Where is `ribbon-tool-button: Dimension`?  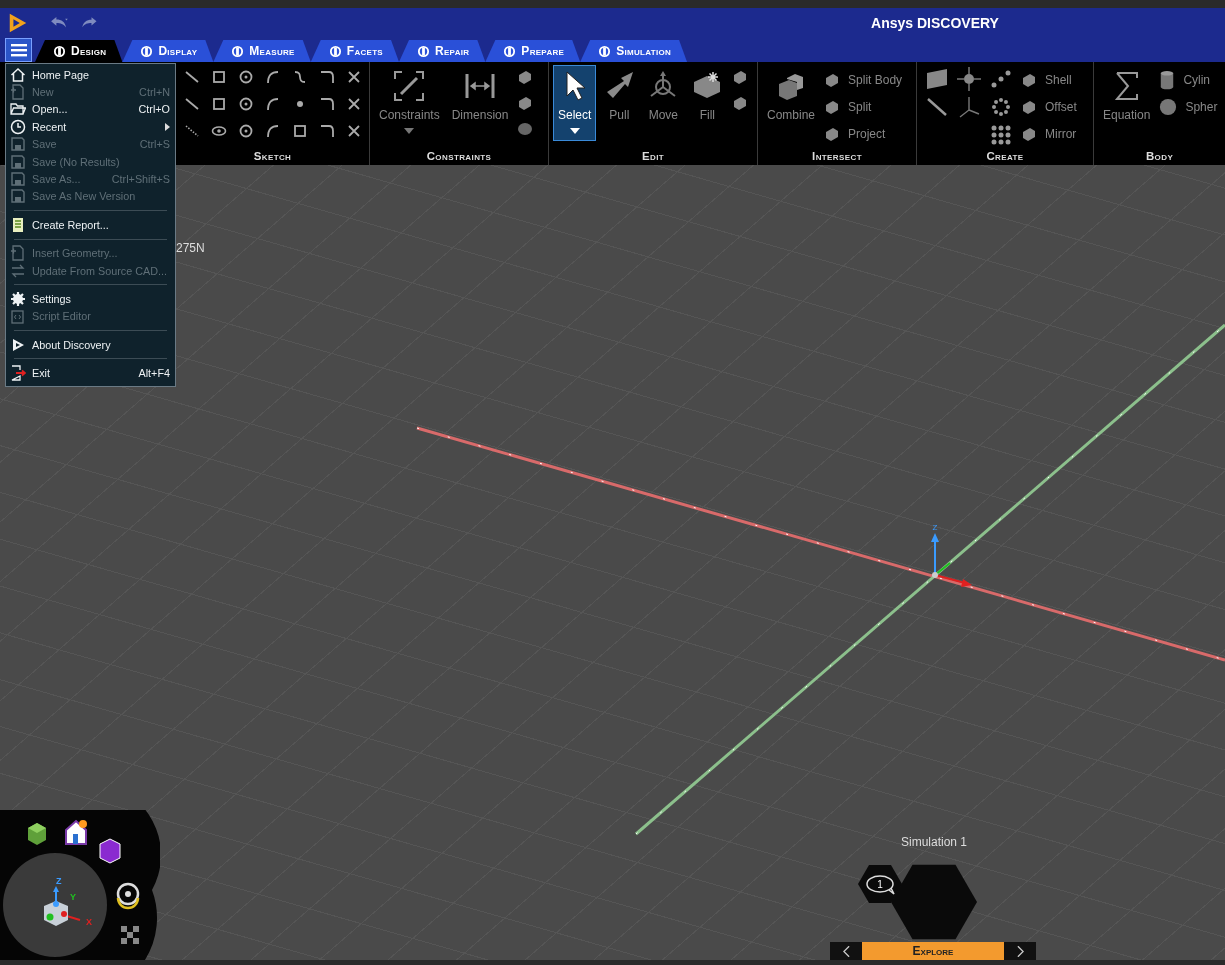
ribbon-tool-button: Dimension is located at coordinates (480, 103).